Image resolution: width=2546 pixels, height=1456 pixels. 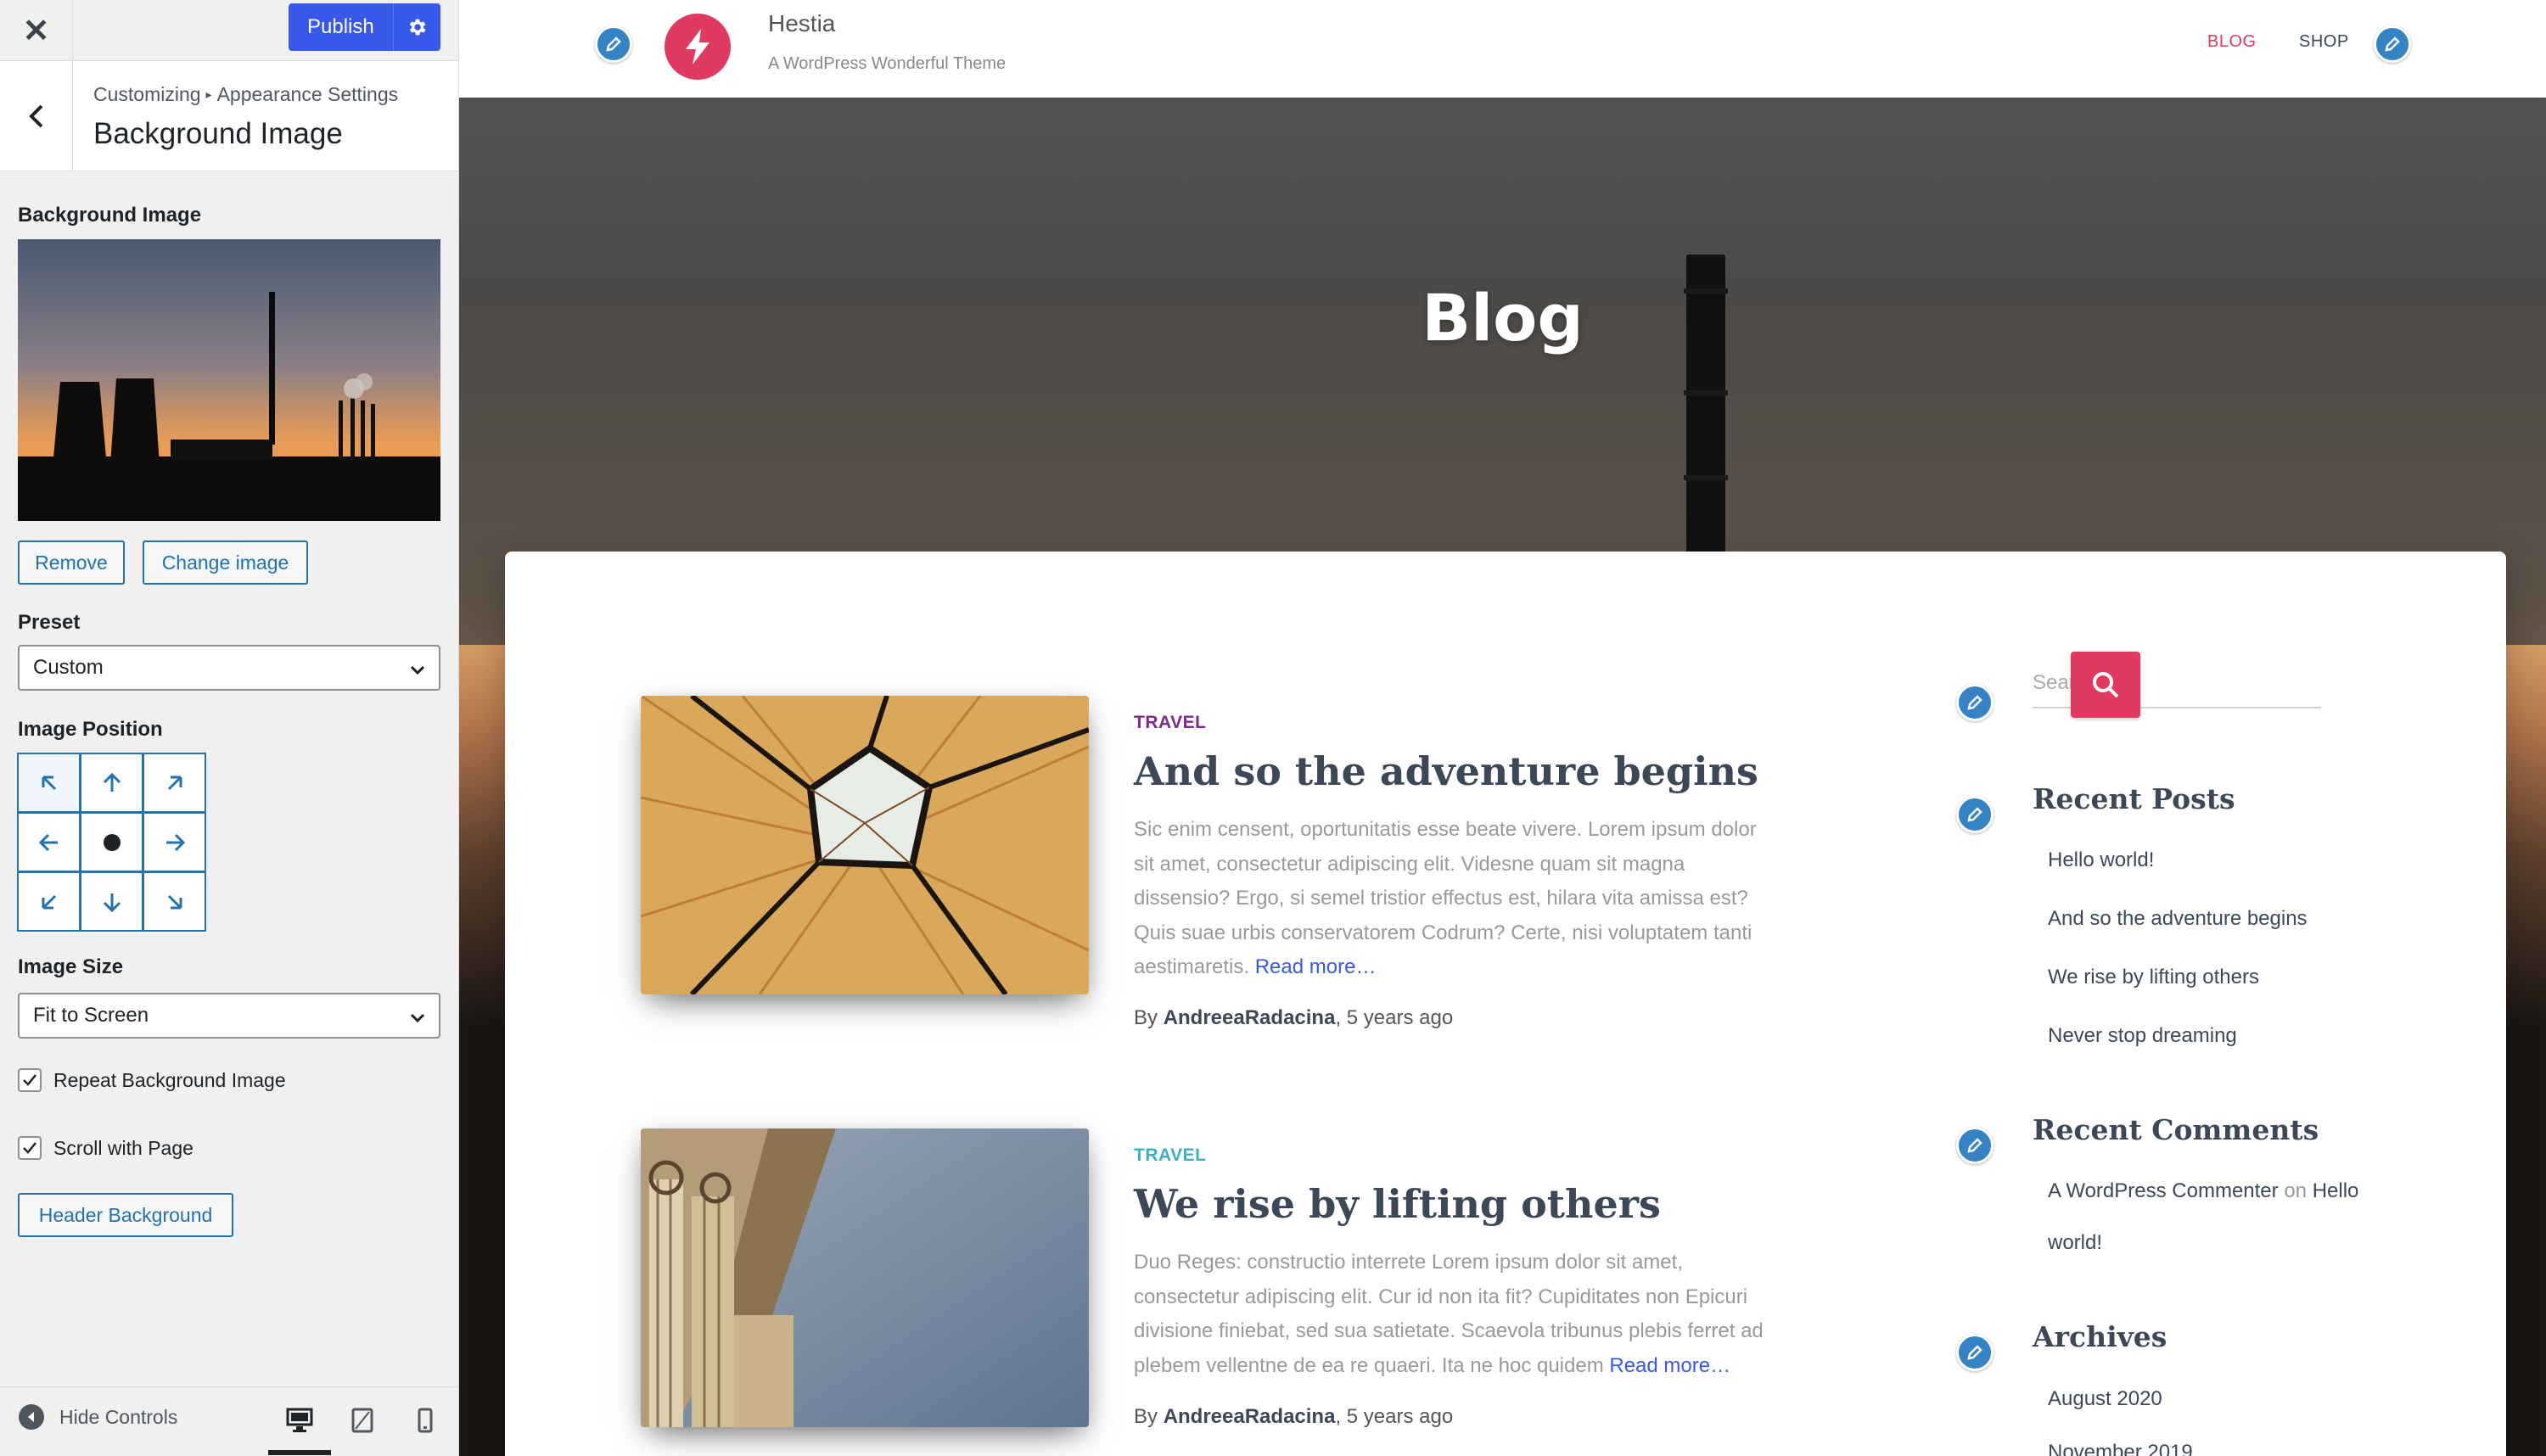 I want to click on edit-shortcut-menu, so click(x=2392, y=44).